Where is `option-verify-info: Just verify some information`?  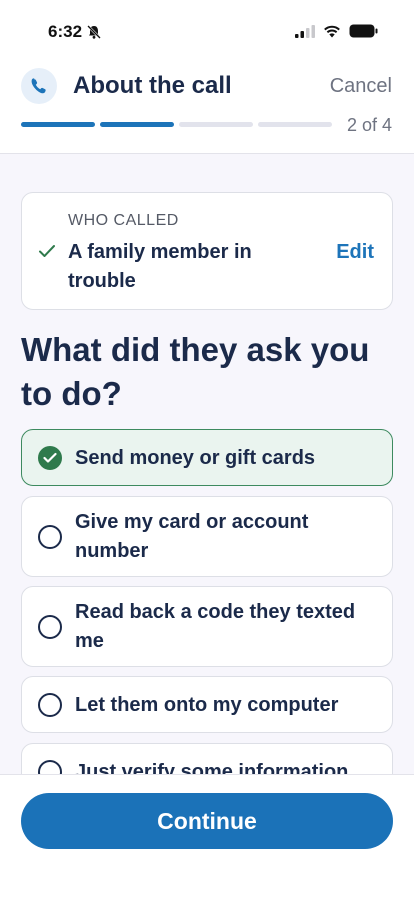 option-verify-info: Just verify some information is located at coordinates (207, 758).